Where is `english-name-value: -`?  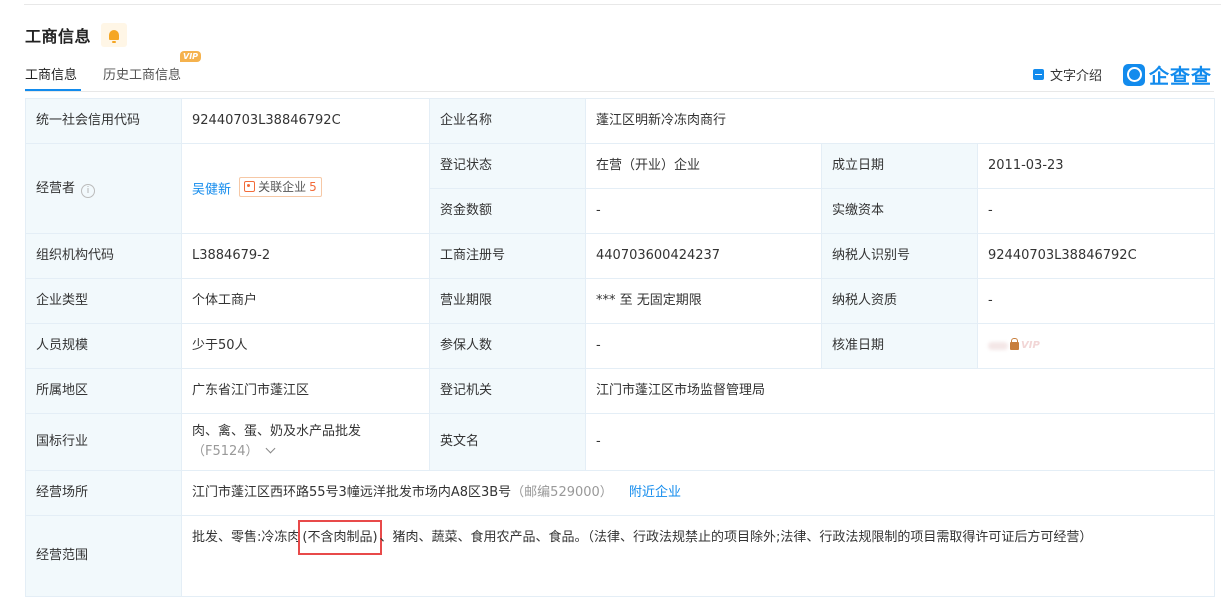
english-name-value: - is located at coordinates (900, 442).